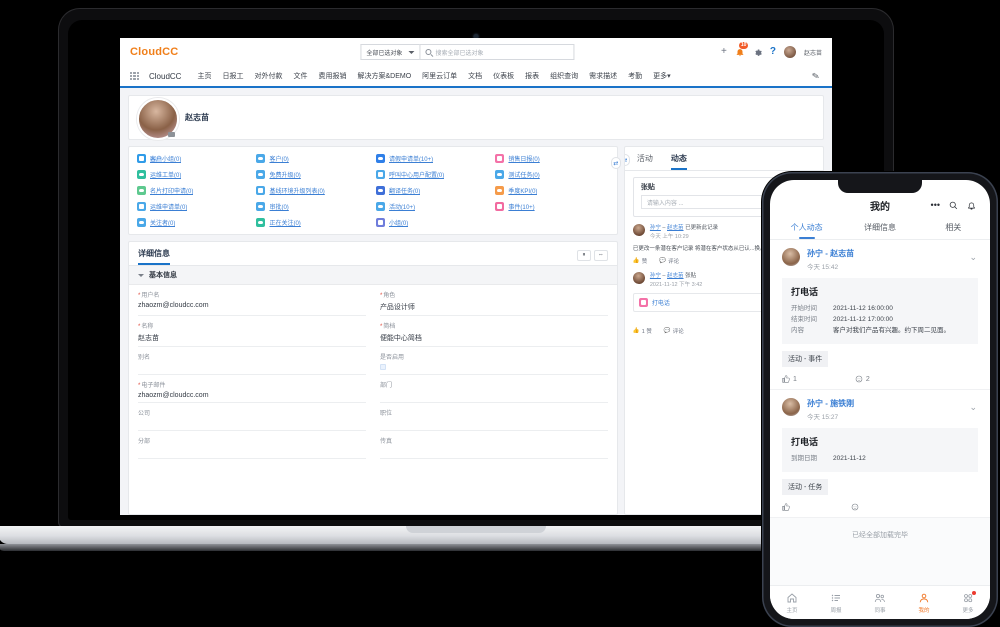 This screenshot has width=1000, height=627. I want to click on form-field: 是否启用, so click(493, 361).